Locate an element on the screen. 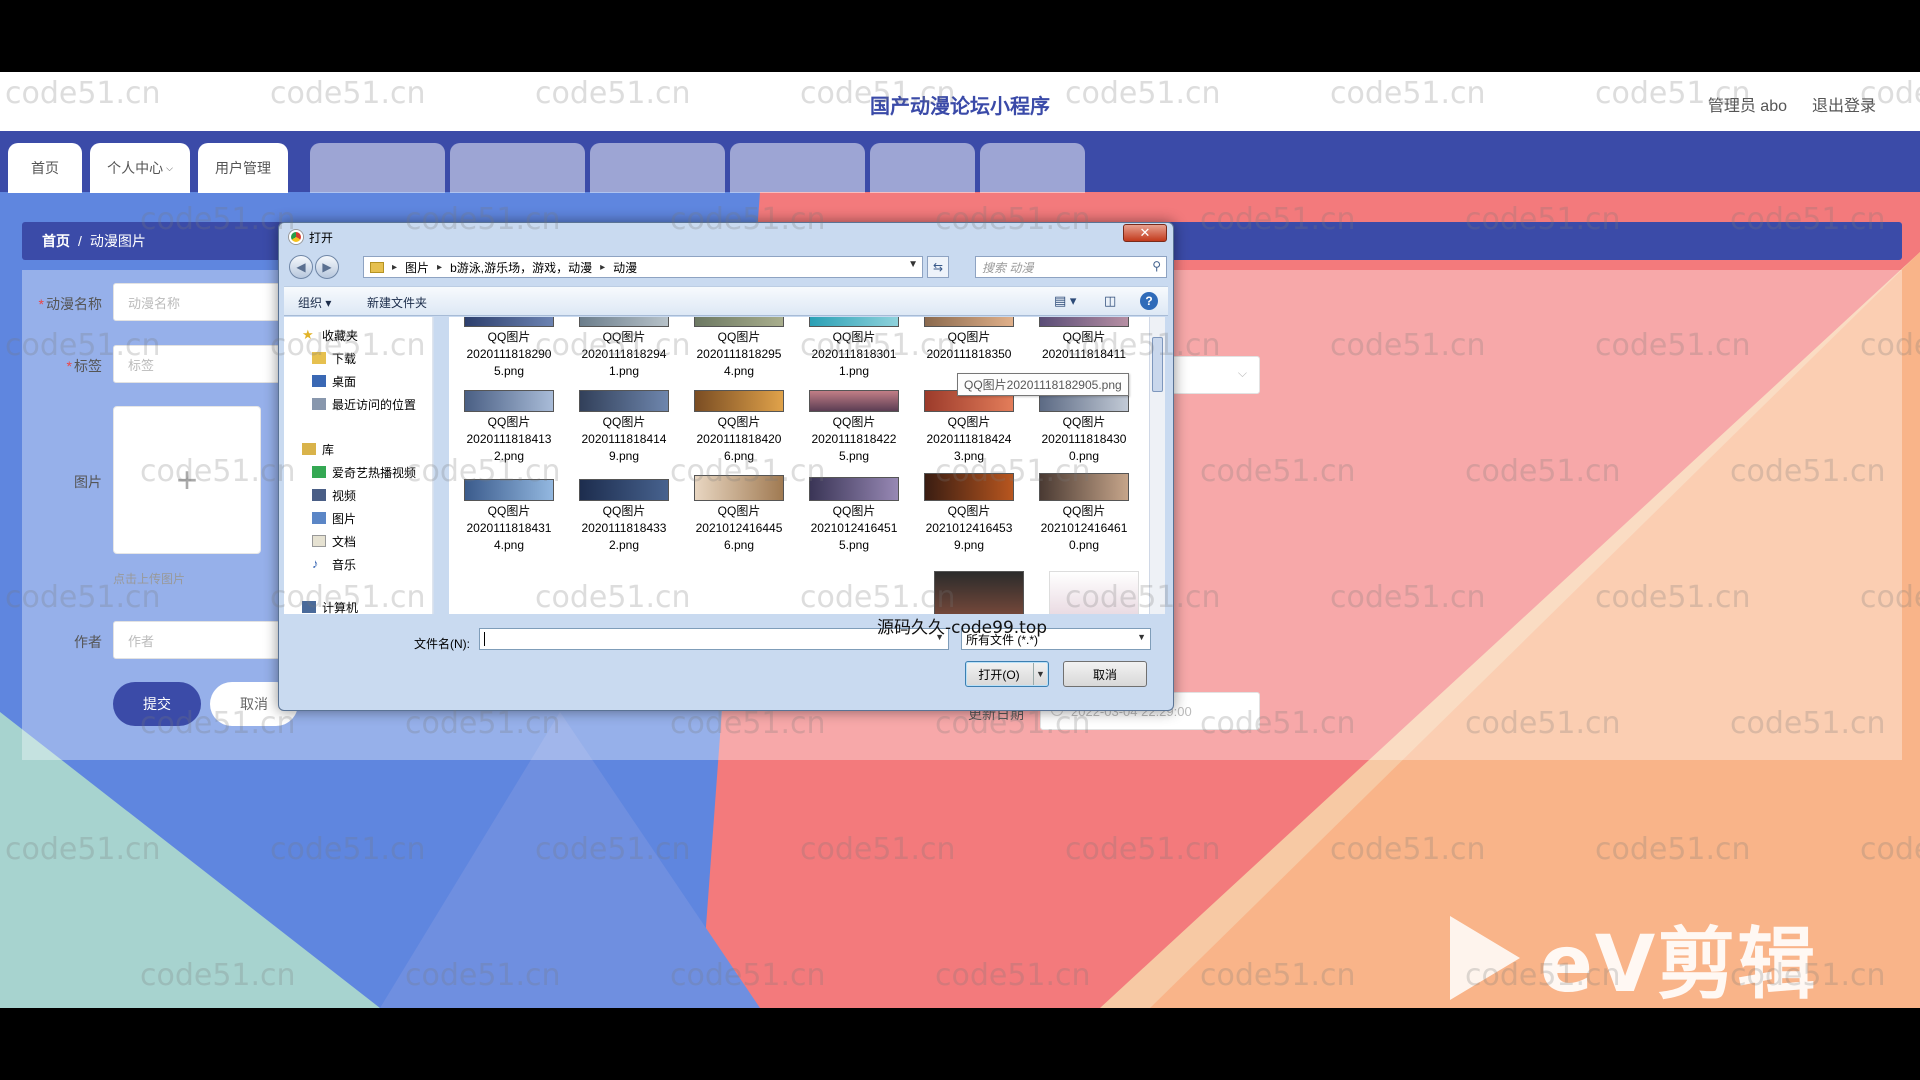 The image size is (1920, 1080). nav-iqiyi: 爱奇艺热播视频 is located at coordinates (364, 472).